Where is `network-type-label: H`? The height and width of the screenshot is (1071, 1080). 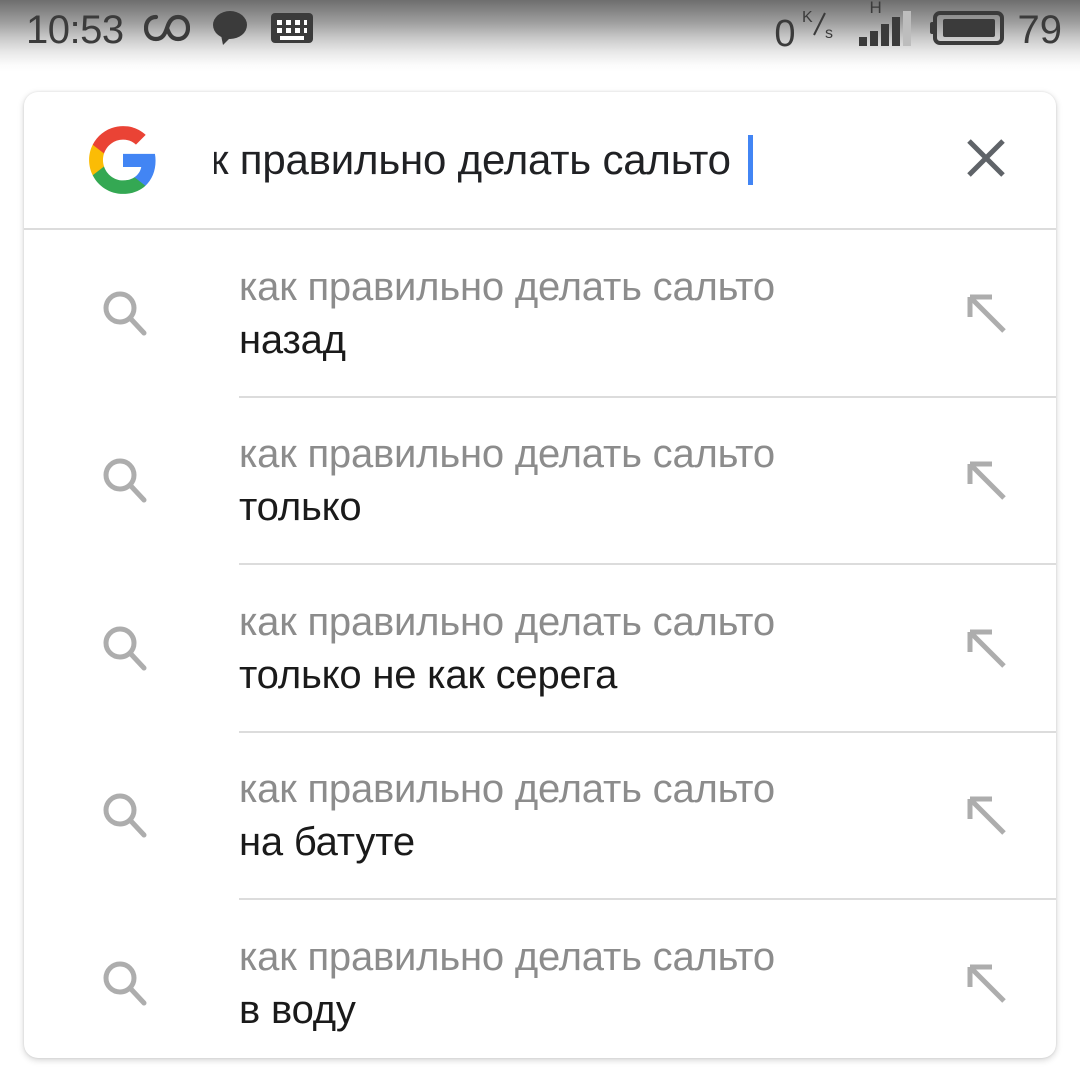
network-type-label: H is located at coordinates (875, 8).